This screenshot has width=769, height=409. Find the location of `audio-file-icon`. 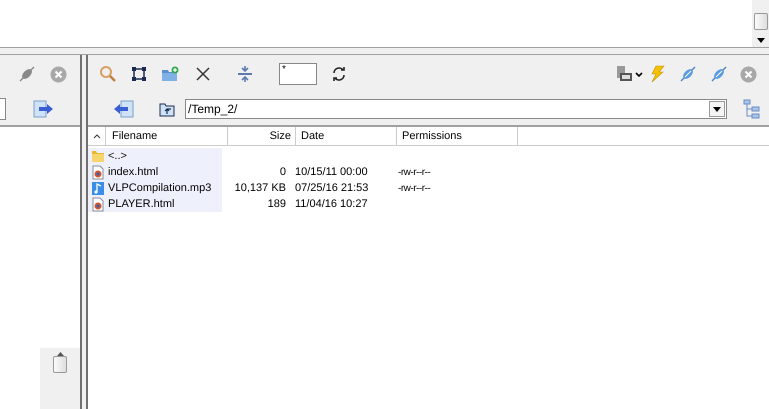

audio-file-icon is located at coordinates (98, 188).